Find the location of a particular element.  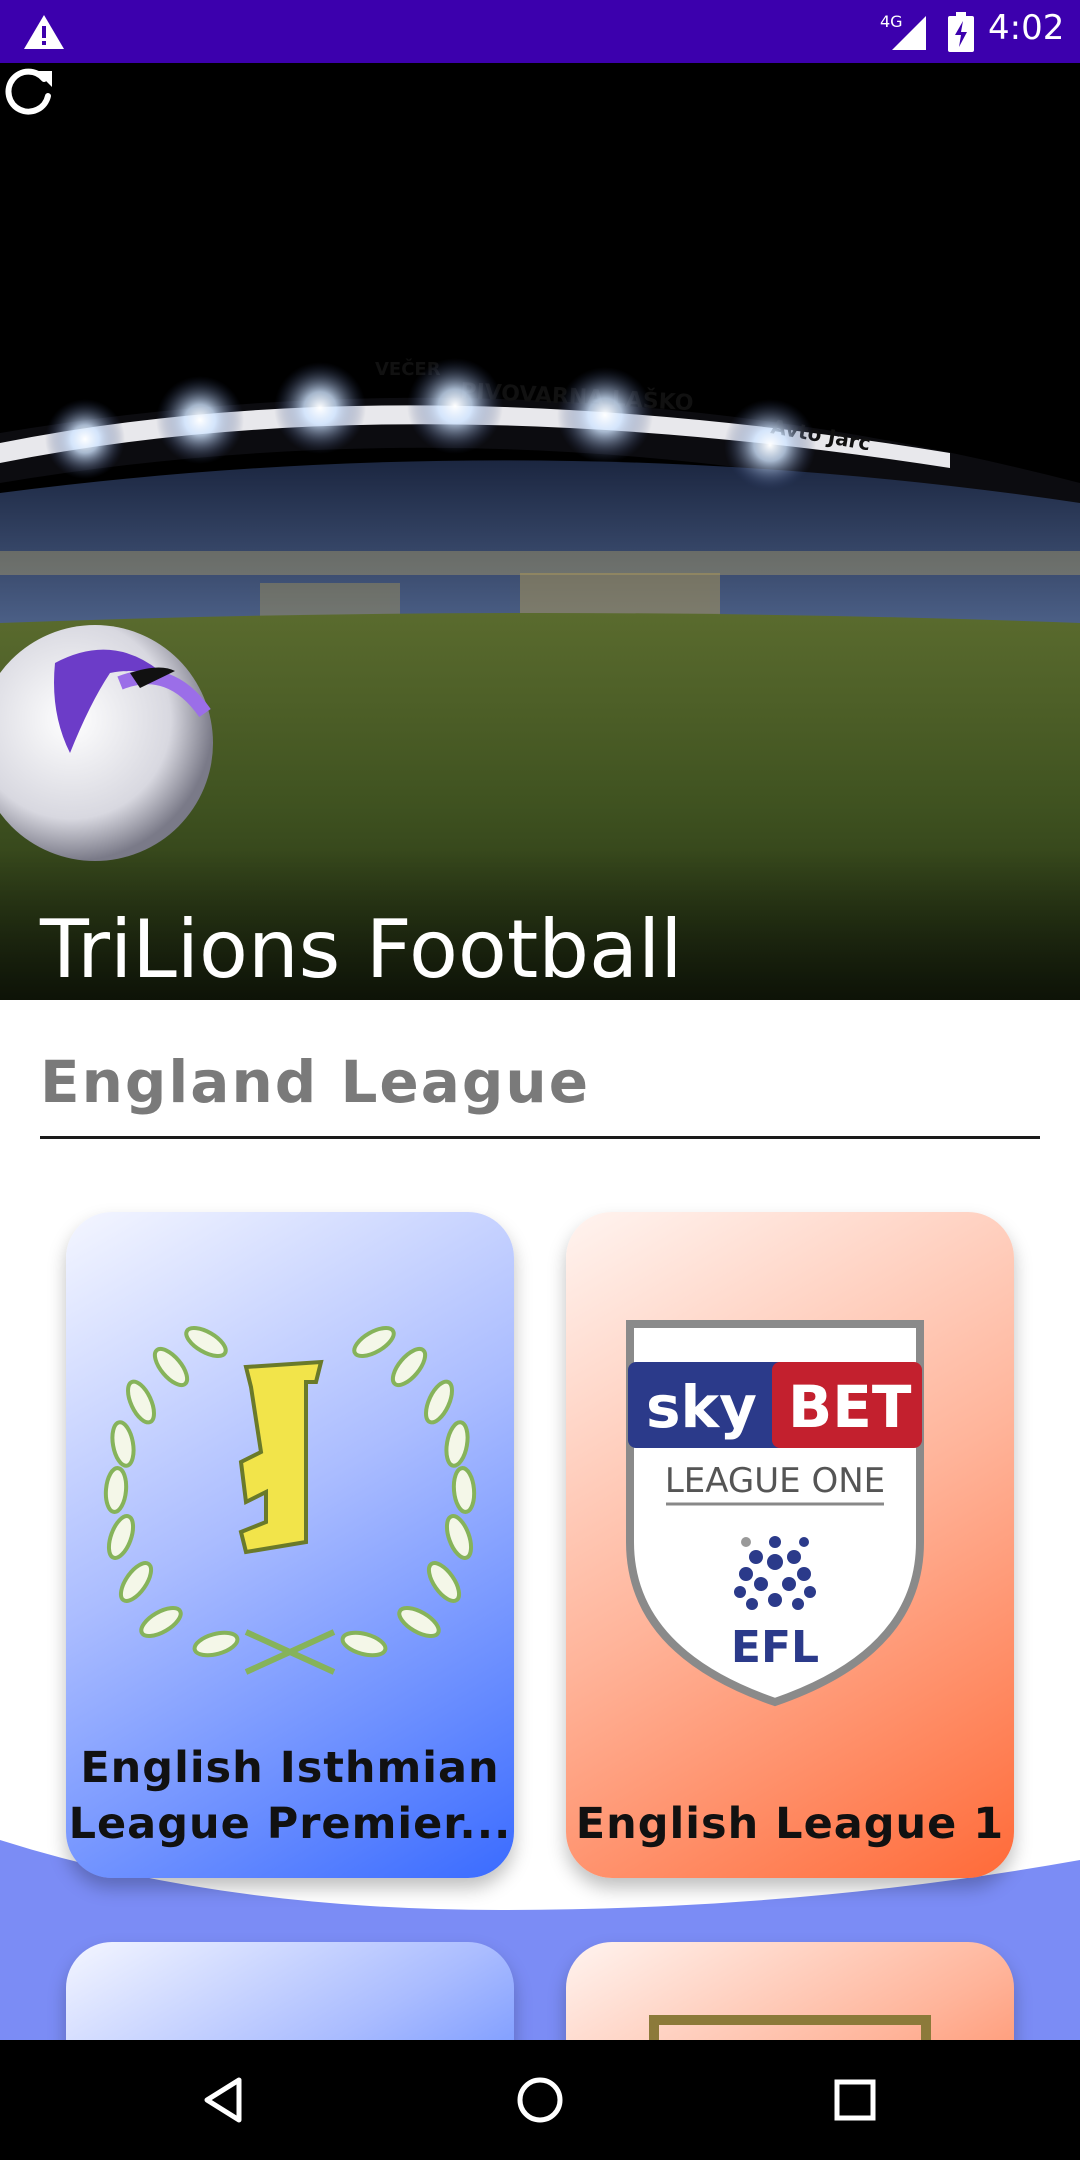

status-bar: 4G 4:02 is located at coordinates (540, 31).